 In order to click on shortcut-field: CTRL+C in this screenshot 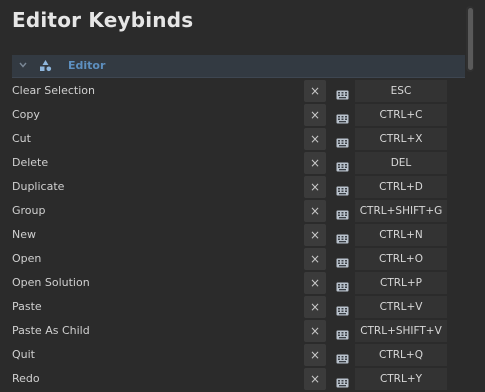, I will do `click(401, 115)`.